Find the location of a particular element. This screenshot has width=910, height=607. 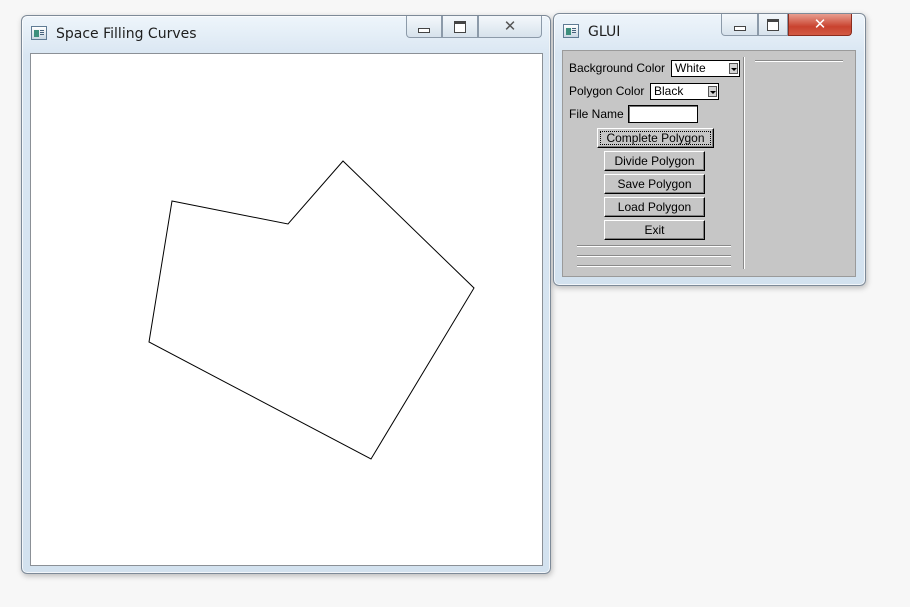

save-polygon-button: Save Polygon is located at coordinates (654, 184).